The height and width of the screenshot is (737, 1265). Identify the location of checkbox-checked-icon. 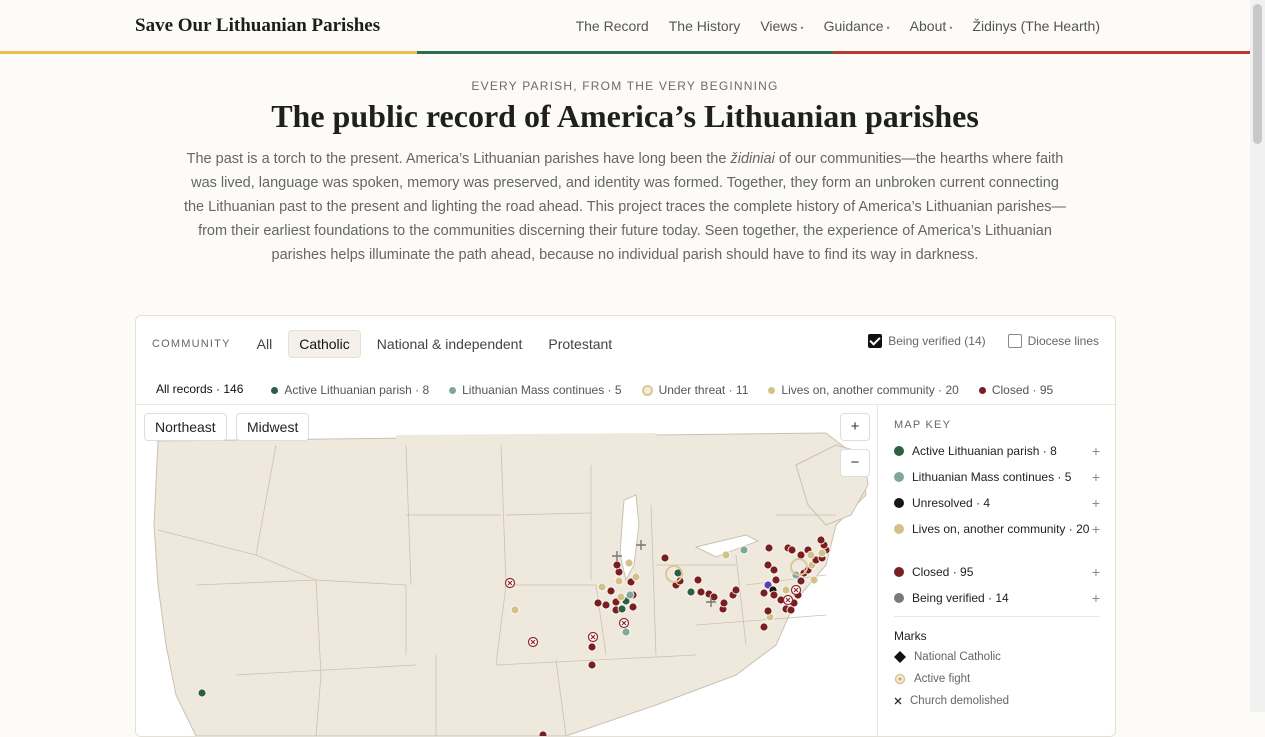
(875, 341).